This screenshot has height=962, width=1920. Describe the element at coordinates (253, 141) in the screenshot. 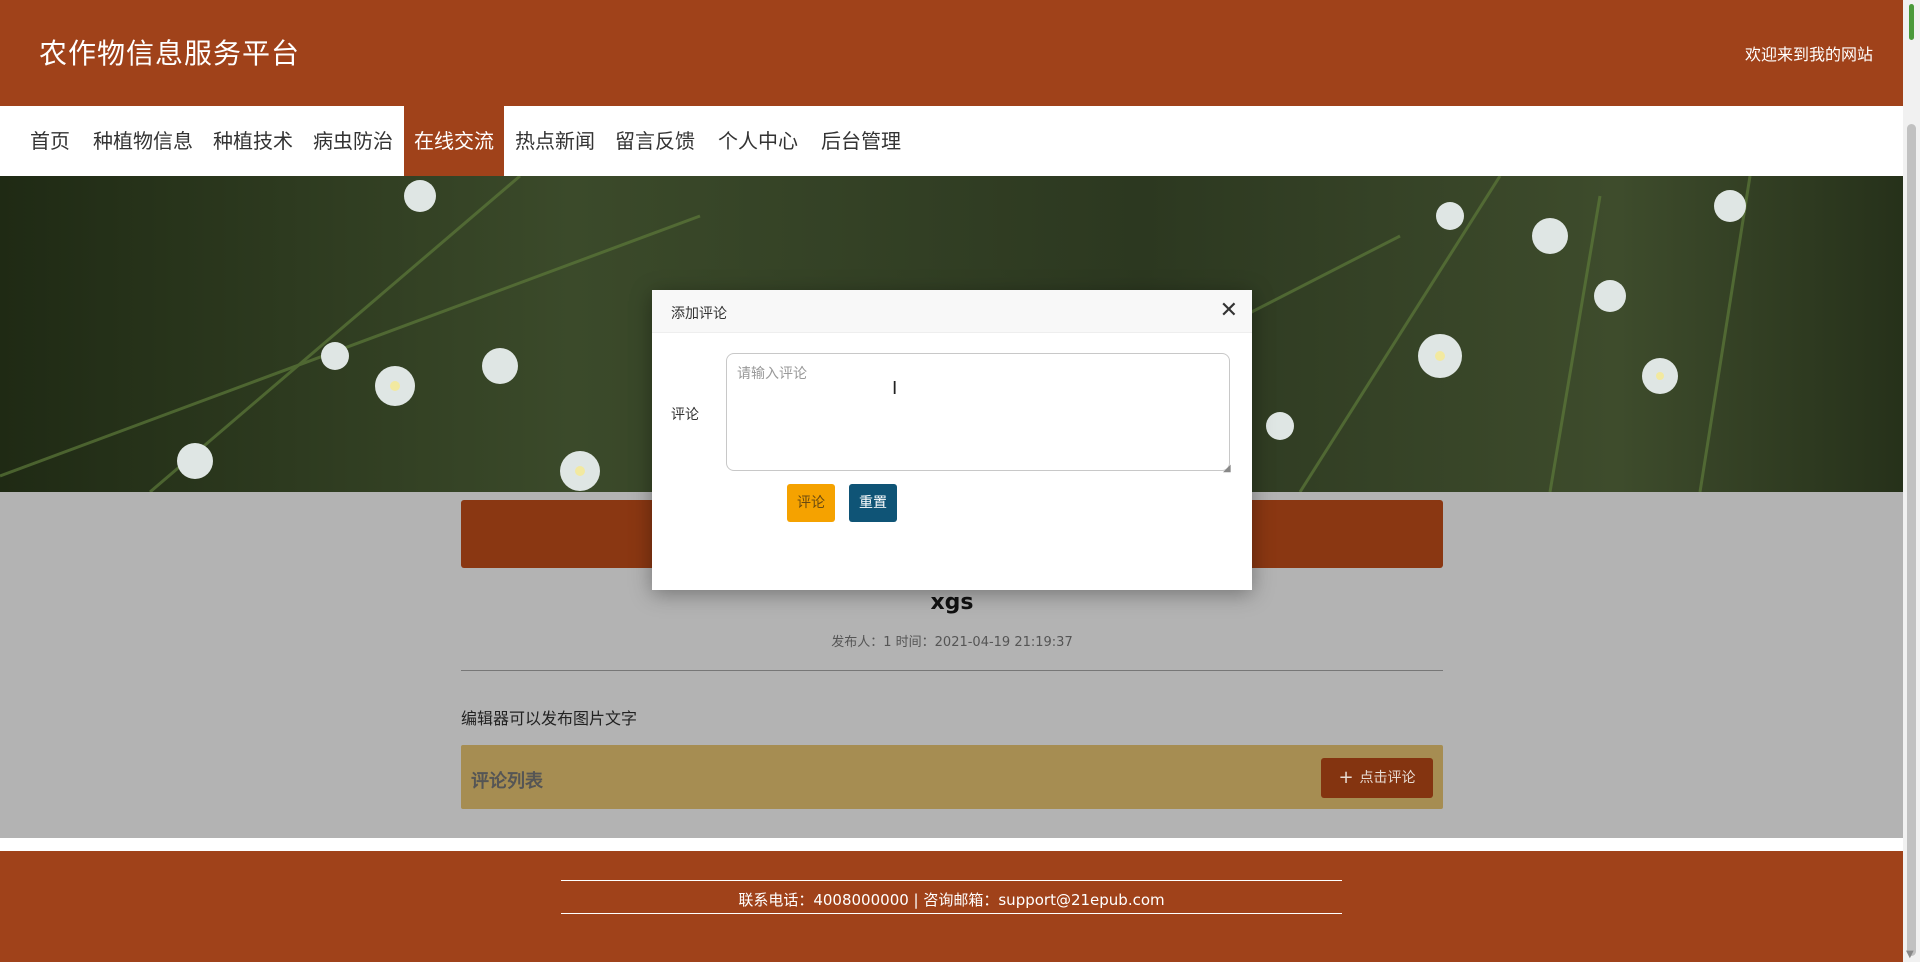

I see `nav-item-planting-tech: 种植技术` at that location.